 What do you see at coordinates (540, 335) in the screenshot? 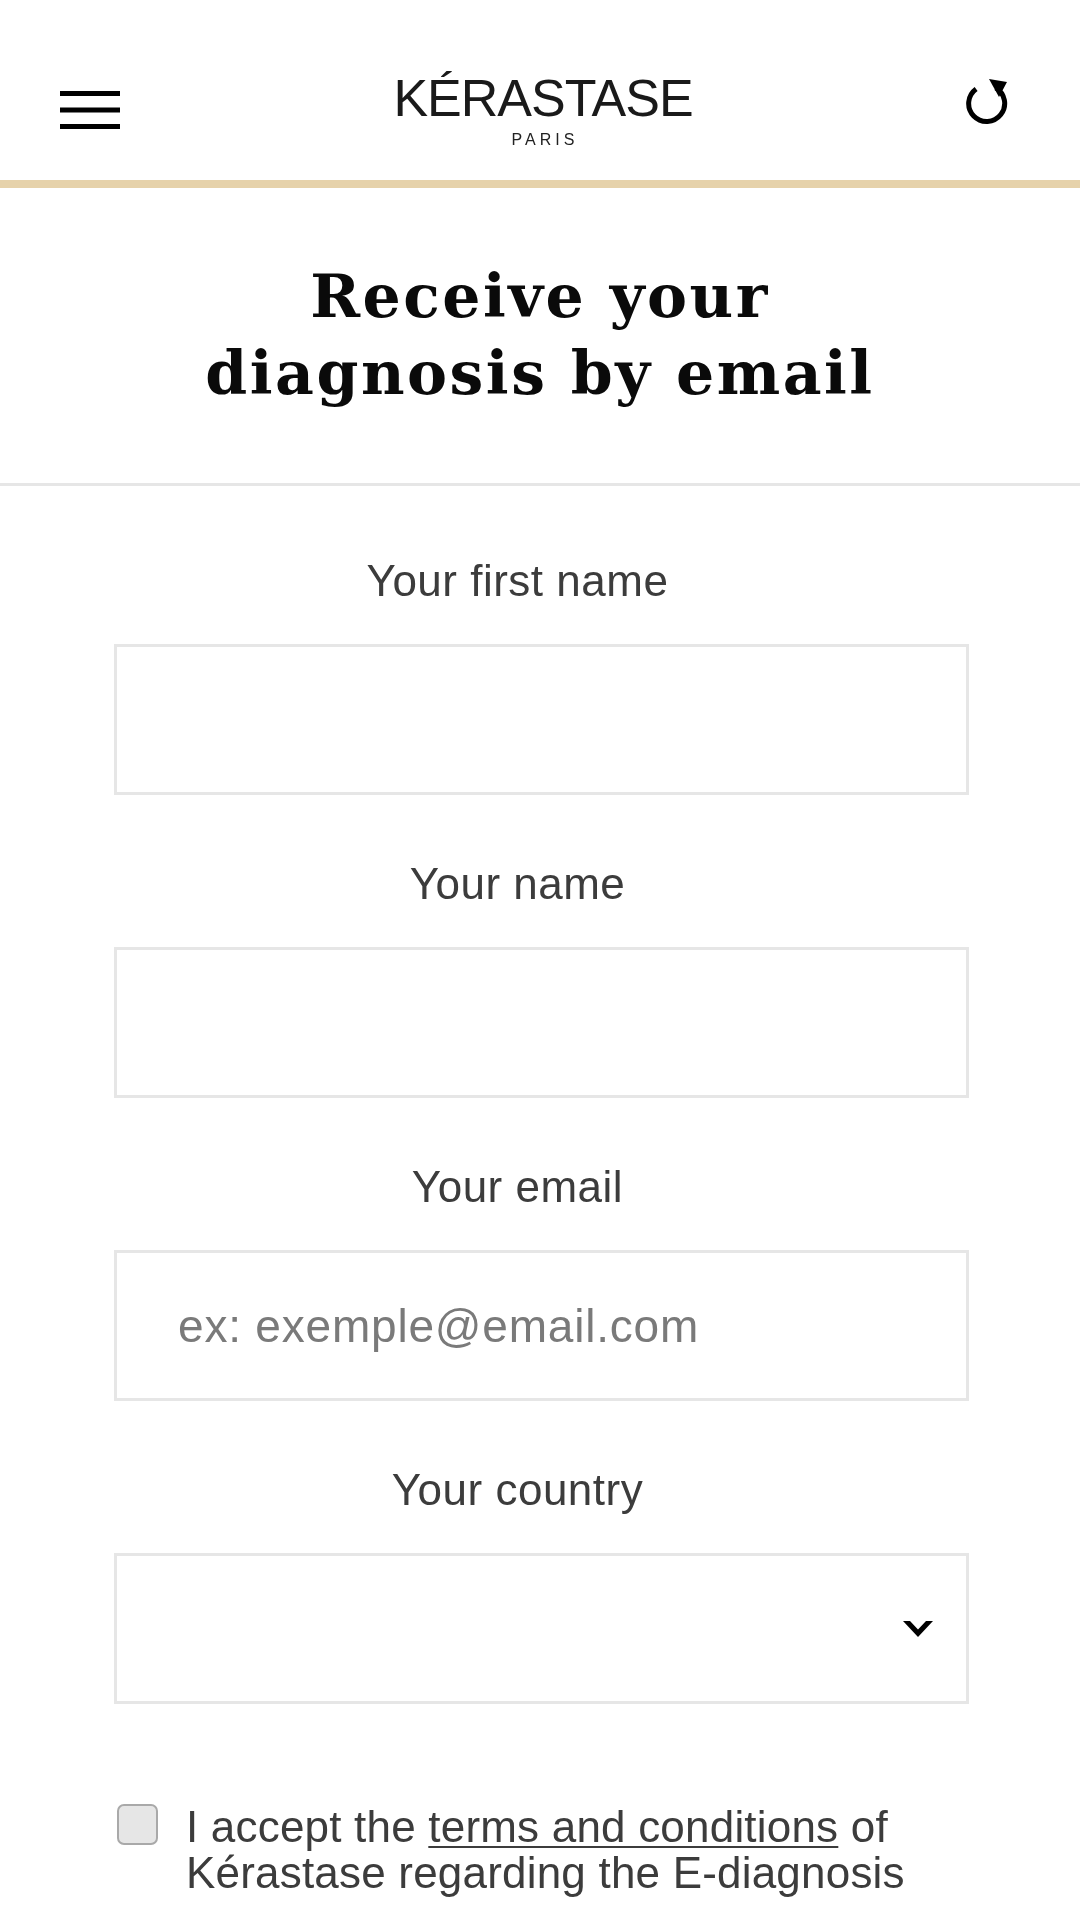
I see `page-title: Receive your diagnosis by email` at bounding box center [540, 335].